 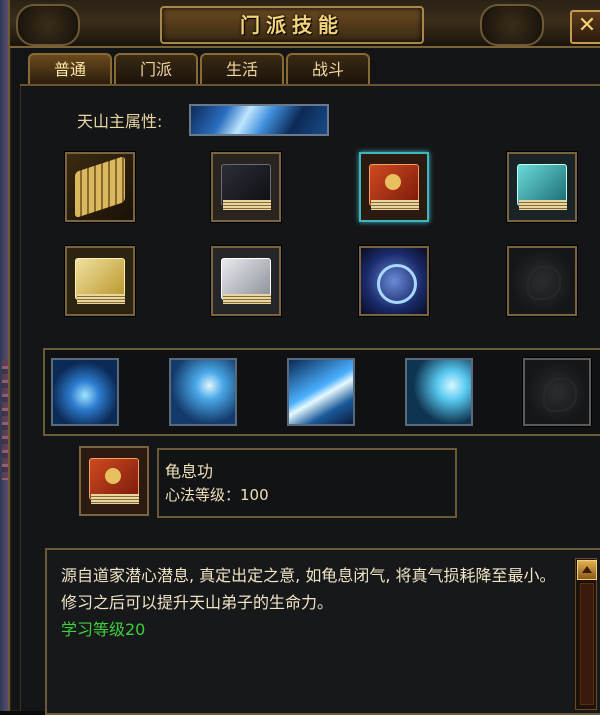 I want to click on selected-skill-icon, so click(x=114, y=481).